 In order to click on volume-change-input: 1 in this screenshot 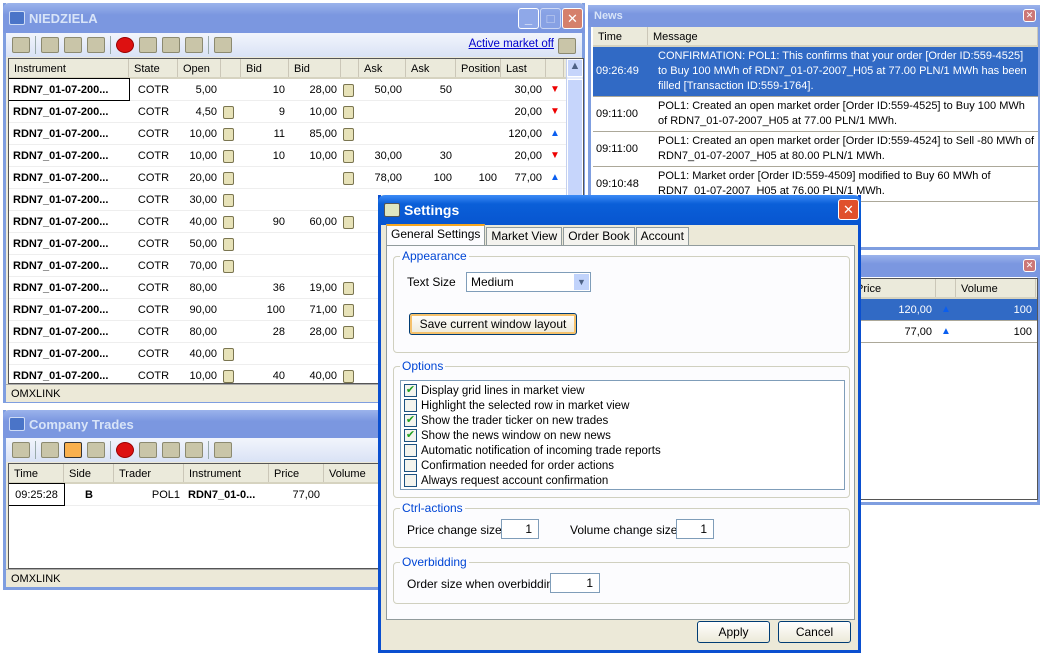, I will do `click(695, 529)`.